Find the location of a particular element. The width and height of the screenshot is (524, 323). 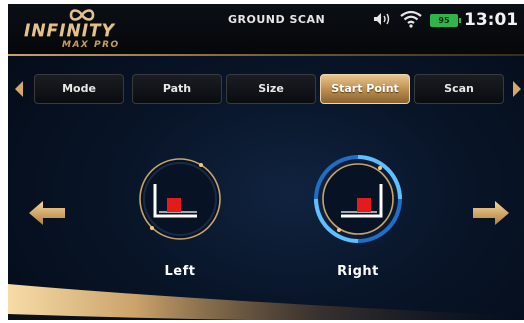

tab-mode: Mode is located at coordinates (79, 89).